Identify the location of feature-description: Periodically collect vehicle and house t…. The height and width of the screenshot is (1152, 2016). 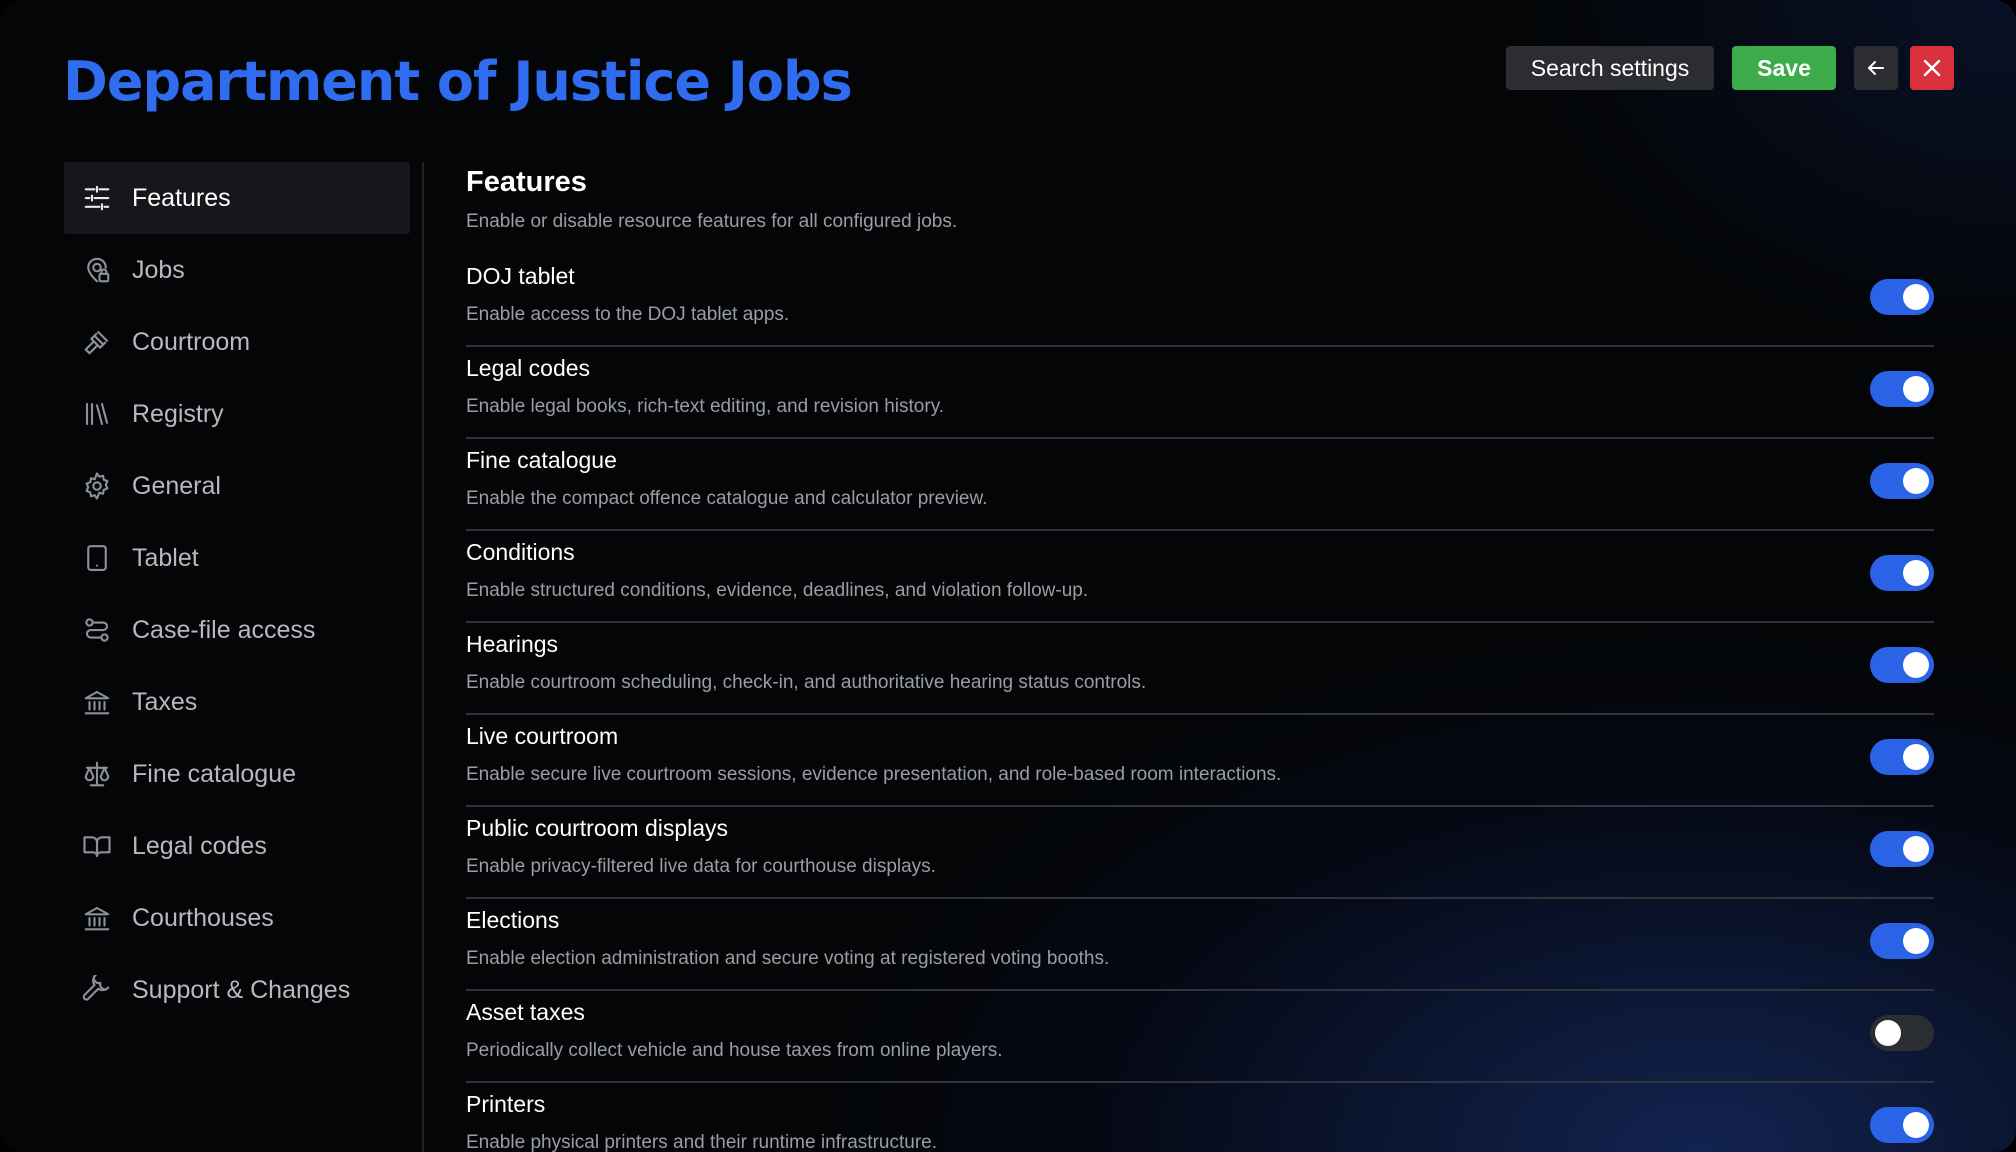
(734, 1050).